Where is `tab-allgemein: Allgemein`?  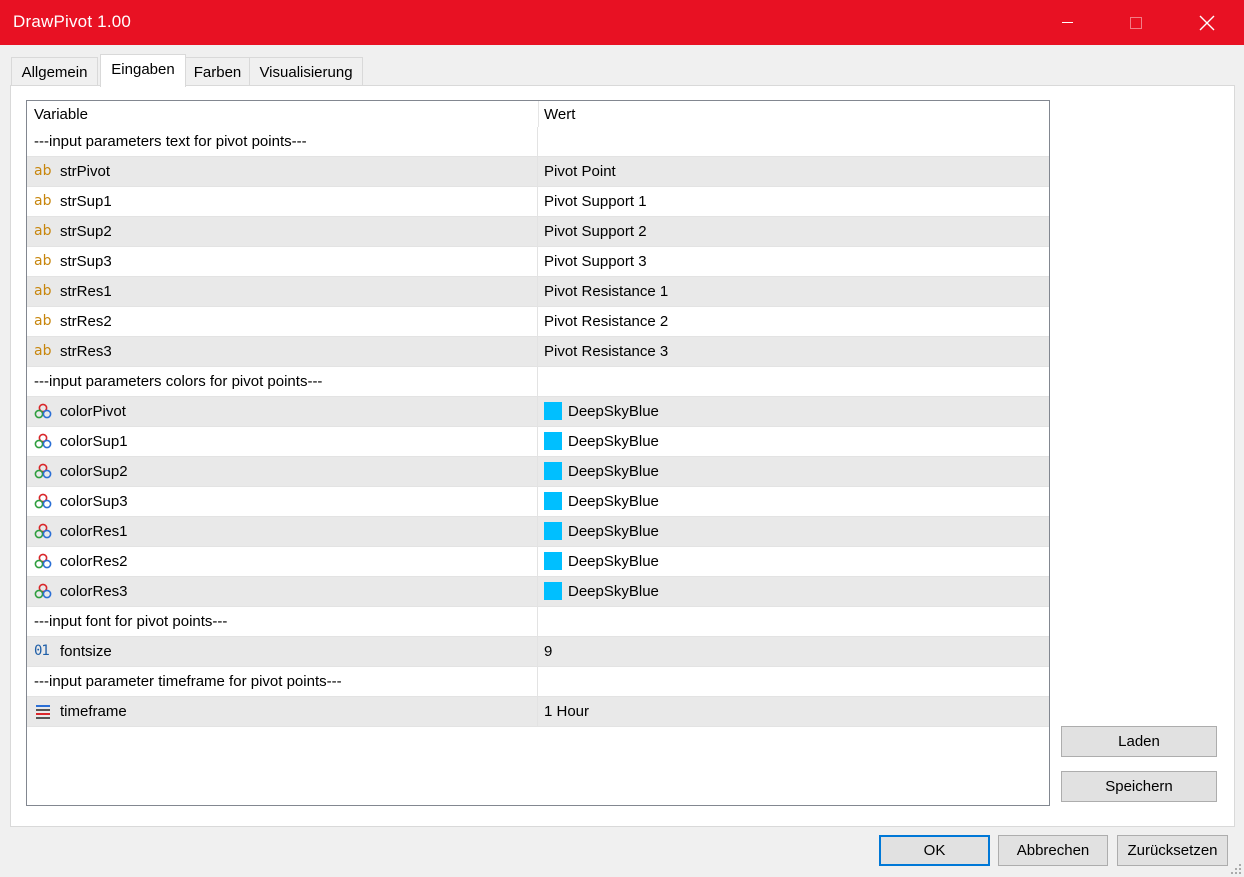 tab-allgemein: Allgemein is located at coordinates (54, 71).